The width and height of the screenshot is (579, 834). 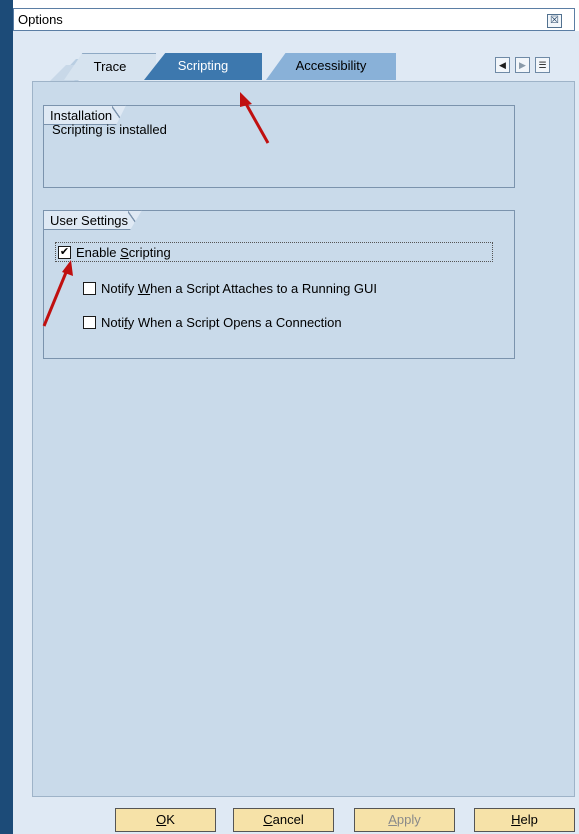 I want to click on mnemonic-letter: H, so click(x=516, y=819).